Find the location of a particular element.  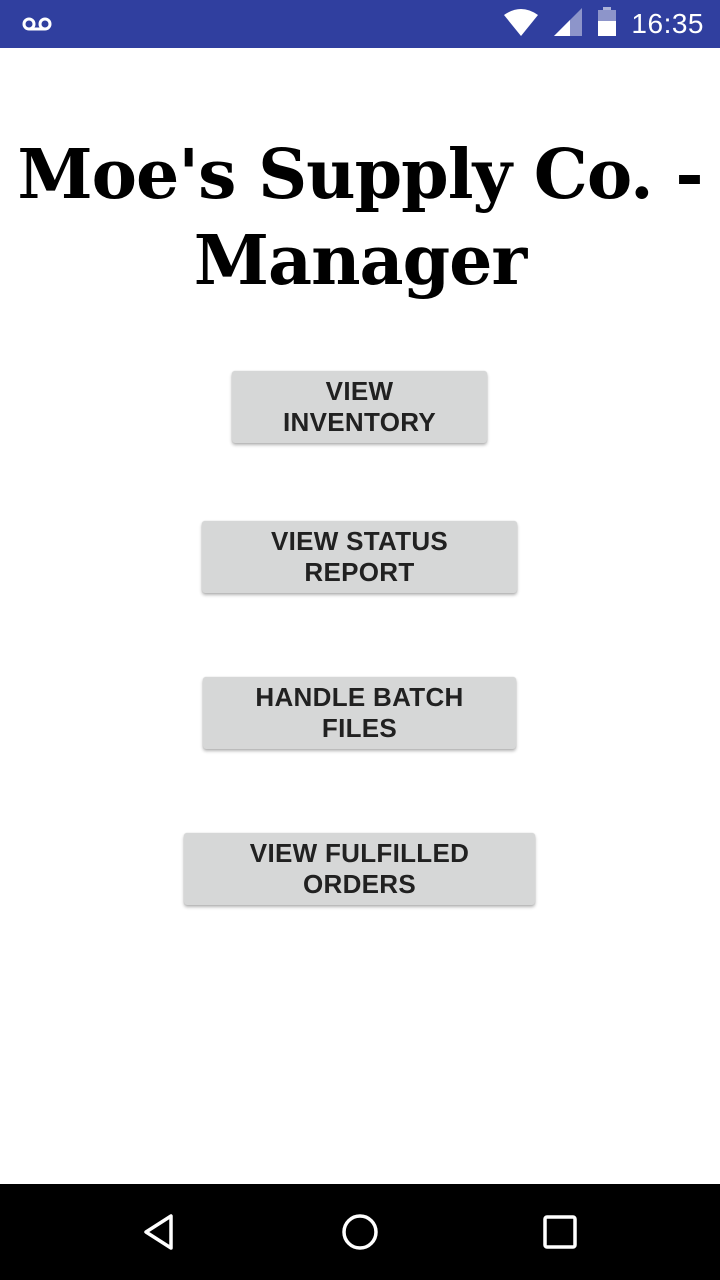

navigation-bar is located at coordinates (360, 1232).